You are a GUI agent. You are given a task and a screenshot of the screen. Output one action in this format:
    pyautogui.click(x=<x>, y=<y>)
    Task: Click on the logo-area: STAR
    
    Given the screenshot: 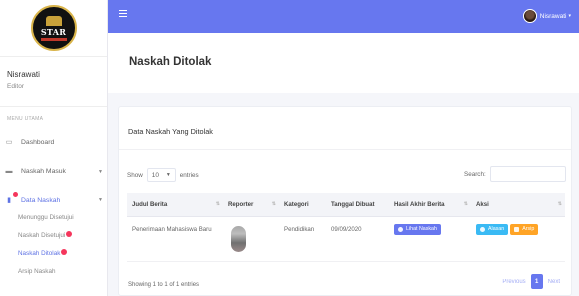 What is the action you would take?
    pyautogui.click(x=53, y=28)
    